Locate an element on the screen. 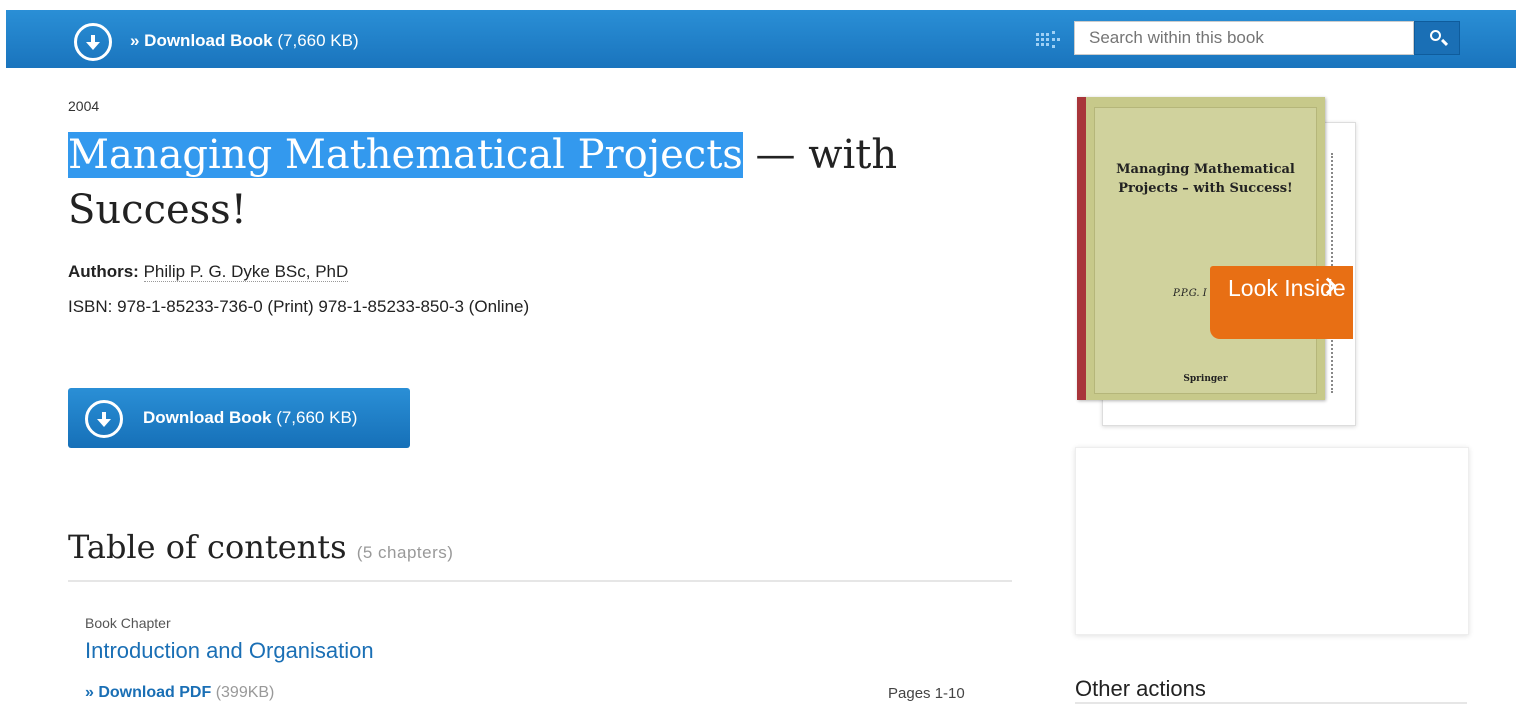 The width and height of the screenshot is (1516, 705). toc-title: Table of contents is located at coordinates (207, 547).